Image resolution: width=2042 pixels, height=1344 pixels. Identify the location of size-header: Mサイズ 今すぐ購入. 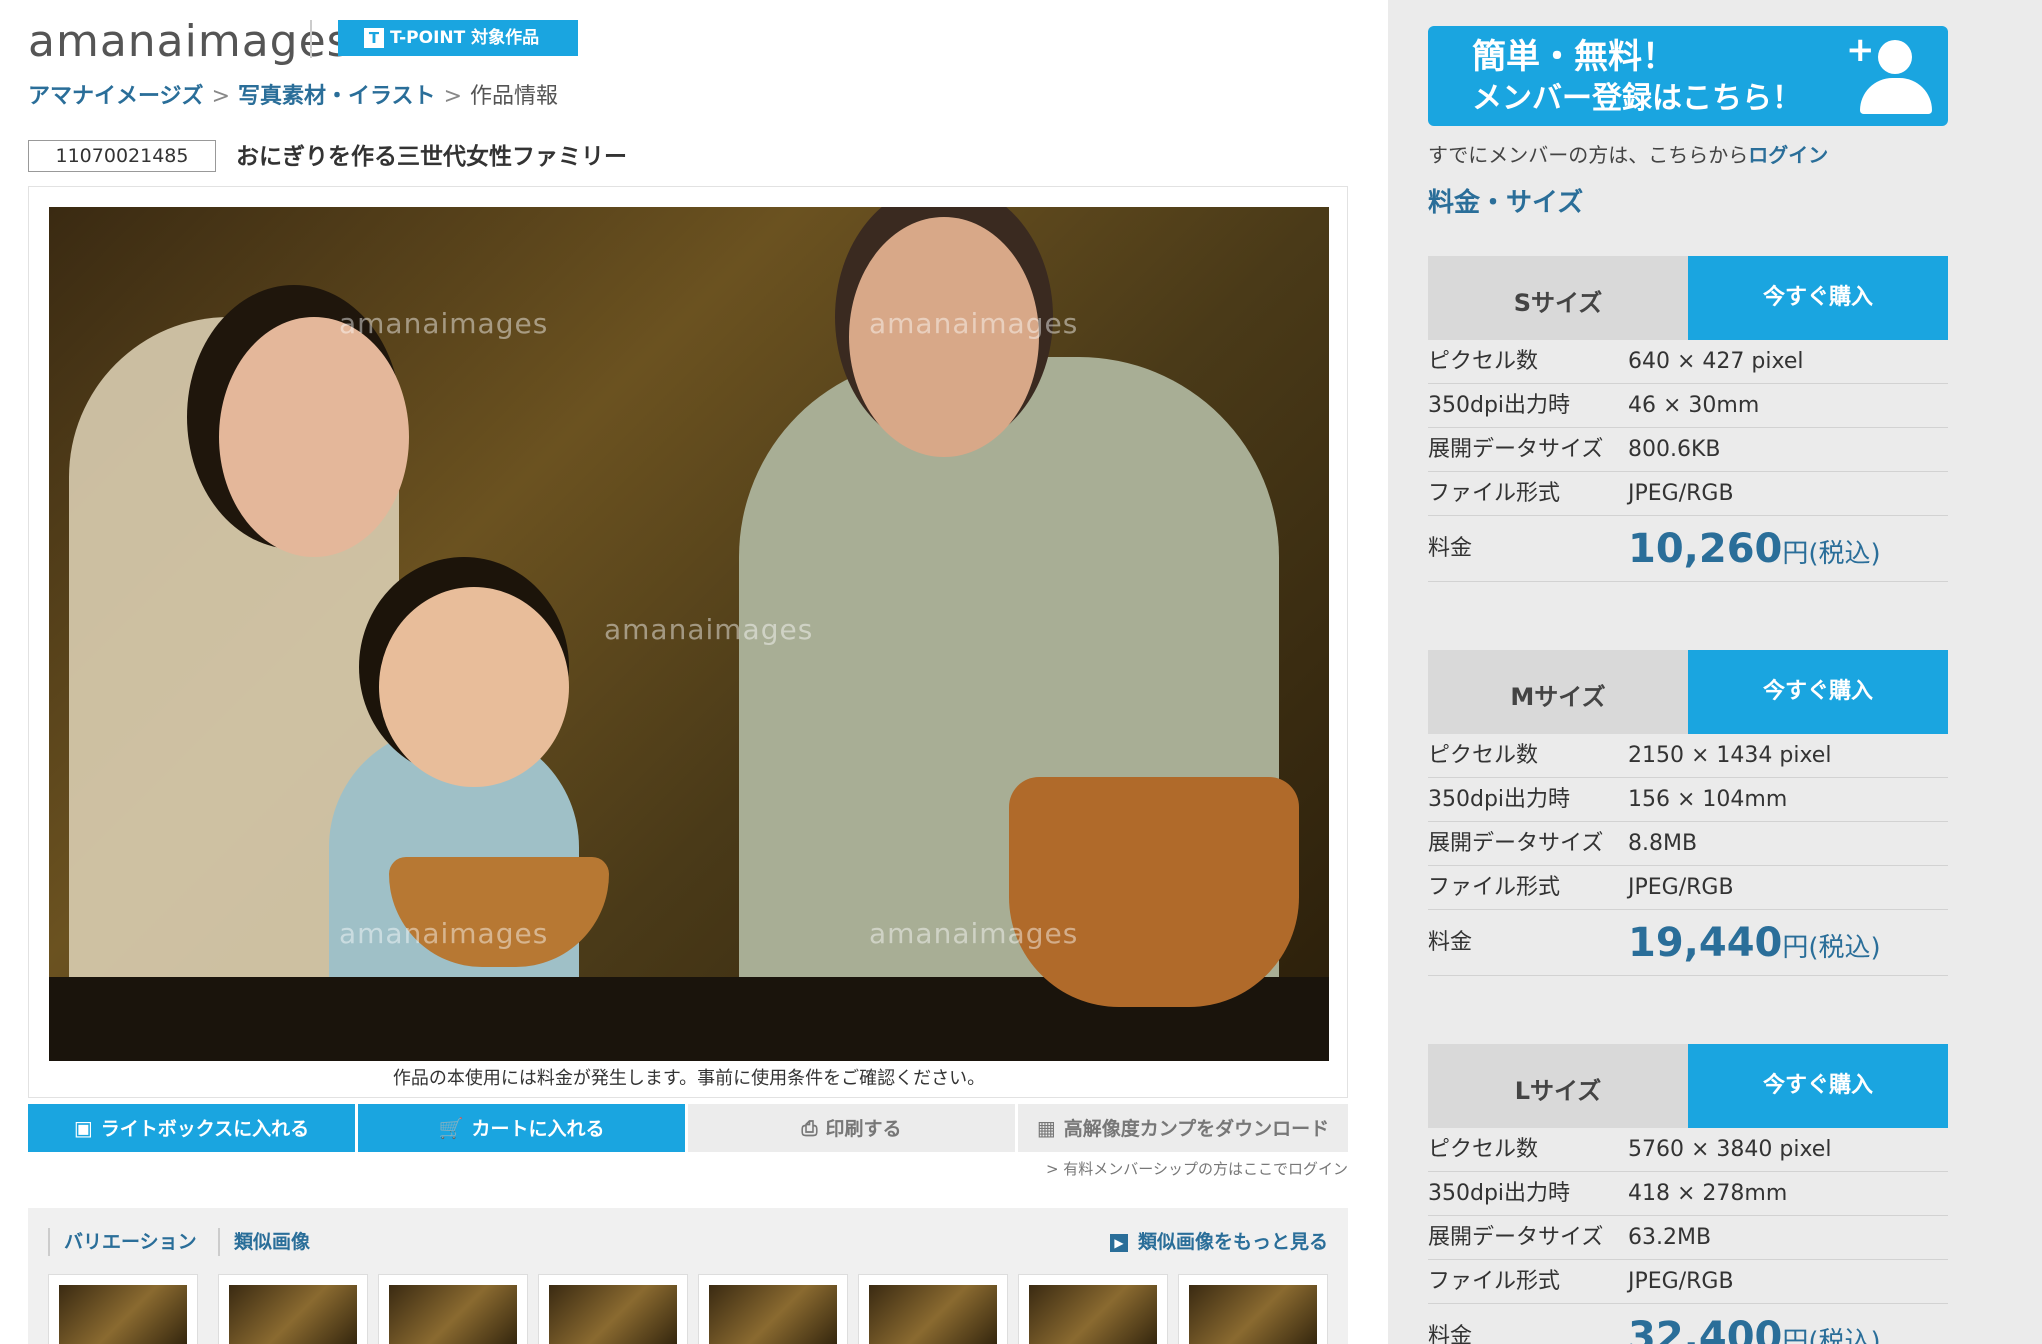
(1688, 692).